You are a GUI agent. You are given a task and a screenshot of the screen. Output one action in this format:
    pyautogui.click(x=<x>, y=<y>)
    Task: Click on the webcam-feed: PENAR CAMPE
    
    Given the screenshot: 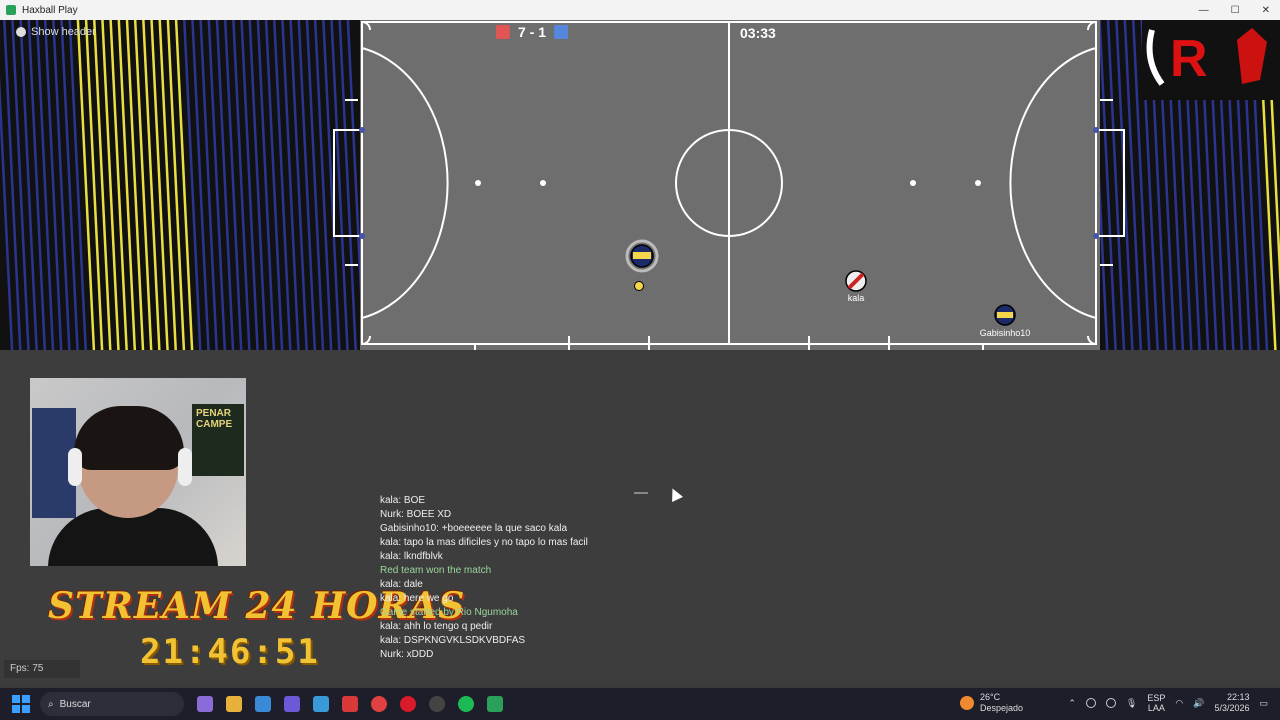 What is the action you would take?
    pyautogui.click(x=138, y=472)
    